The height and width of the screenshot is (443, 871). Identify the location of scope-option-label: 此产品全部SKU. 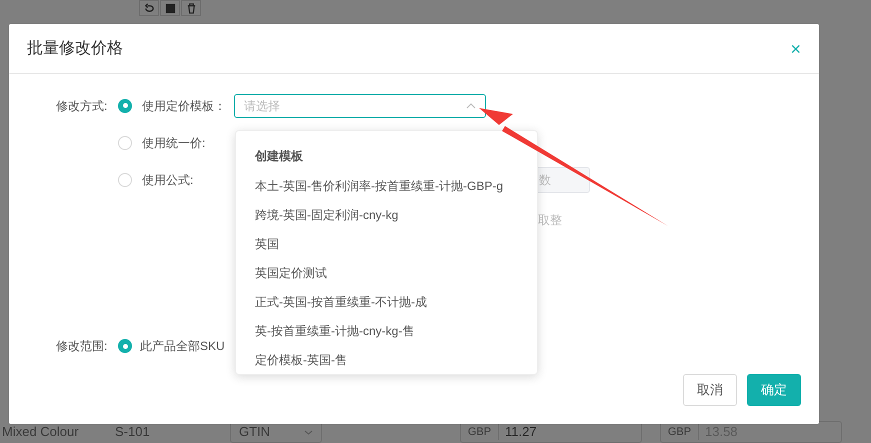
(182, 346).